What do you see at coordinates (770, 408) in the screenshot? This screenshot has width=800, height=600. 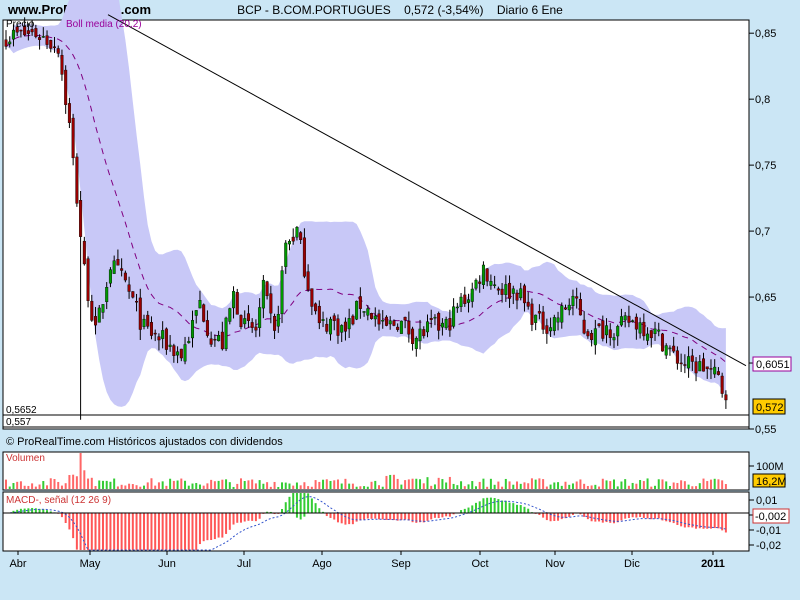 I see `last-close-value: 0,572` at bounding box center [770, 408].